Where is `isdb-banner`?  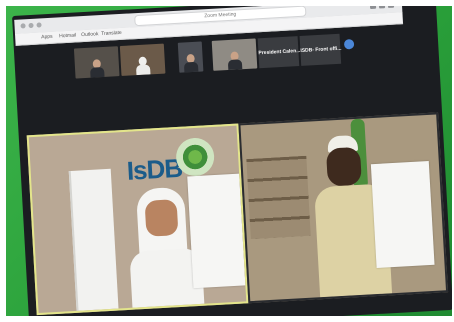 isdb-banner is located at coordinates (93, 239).